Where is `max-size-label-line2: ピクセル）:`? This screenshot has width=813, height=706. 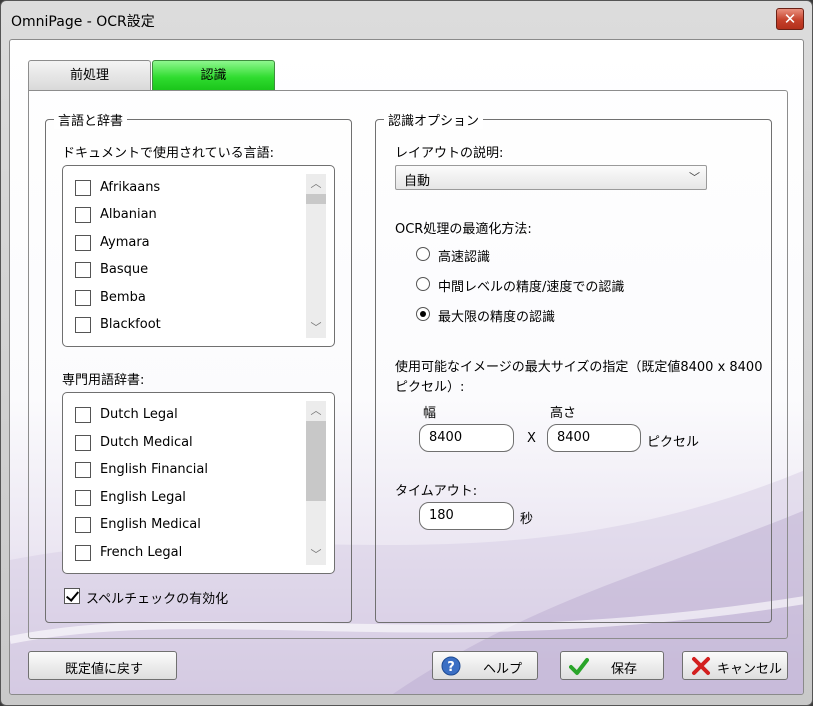
max-size-label-line2: ピクセル）: is located at coordinates (430, 387).